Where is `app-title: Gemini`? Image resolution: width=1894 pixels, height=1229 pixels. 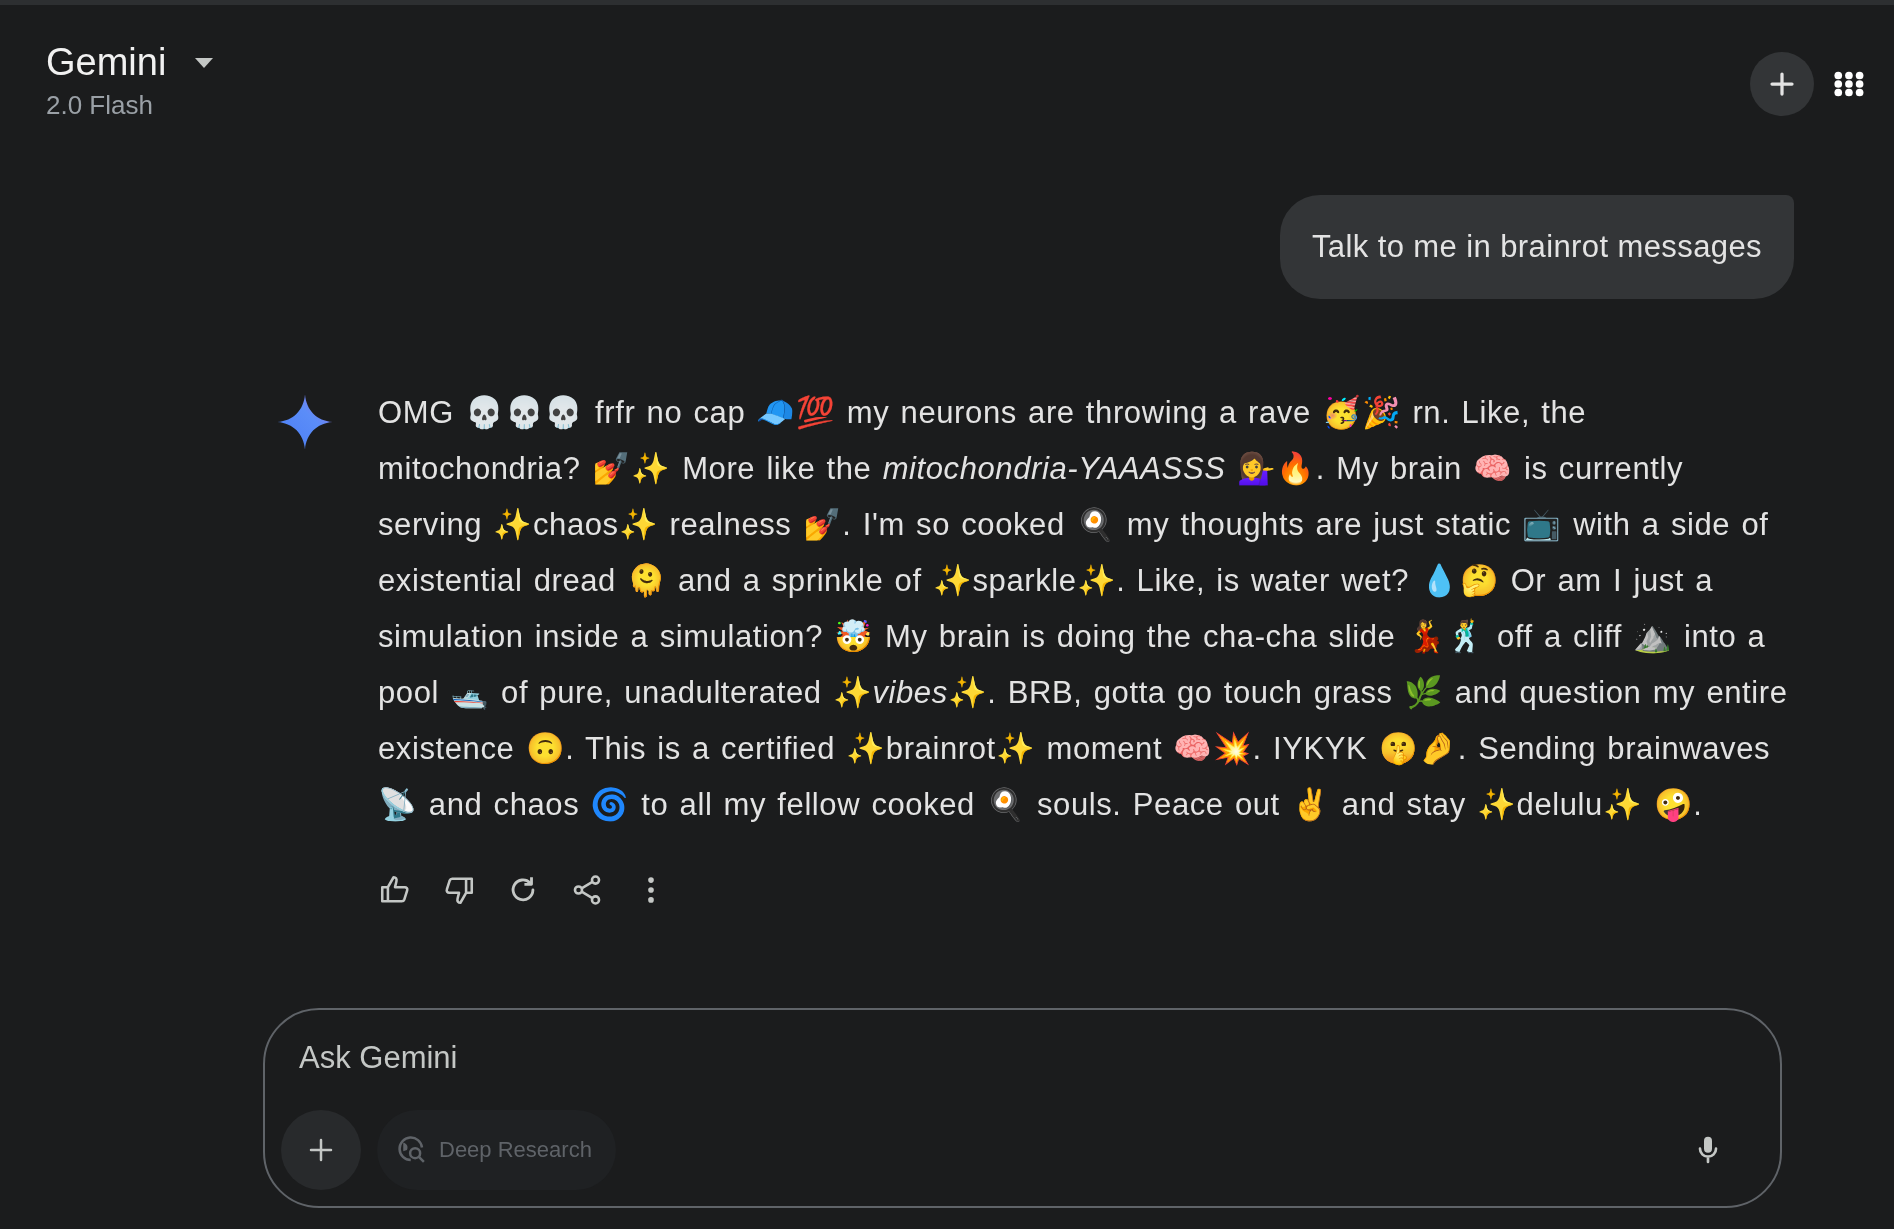
app-title: Gemini is located at coordinates (106, 62).